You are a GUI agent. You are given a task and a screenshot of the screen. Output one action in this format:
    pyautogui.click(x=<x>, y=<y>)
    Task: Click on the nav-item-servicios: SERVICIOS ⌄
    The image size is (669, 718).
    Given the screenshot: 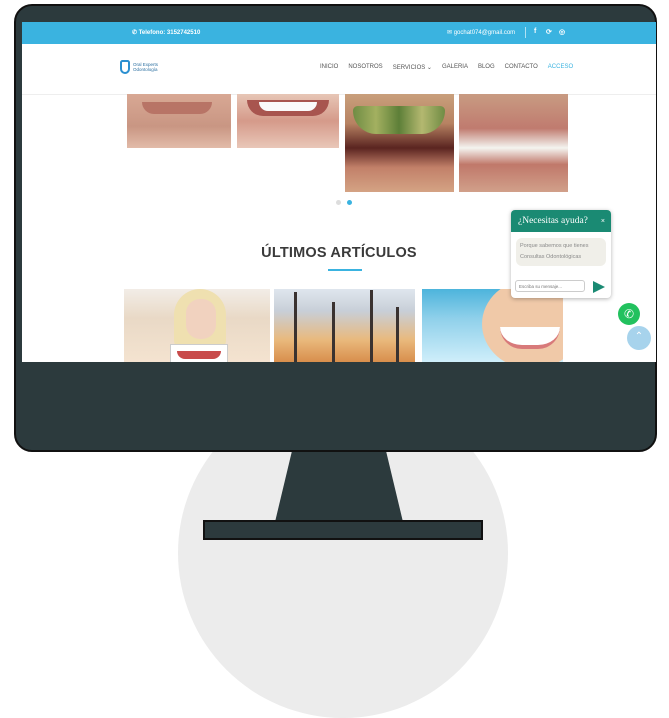 What is the action you would take?
    pyautogui.click(x=412, y=67)
    